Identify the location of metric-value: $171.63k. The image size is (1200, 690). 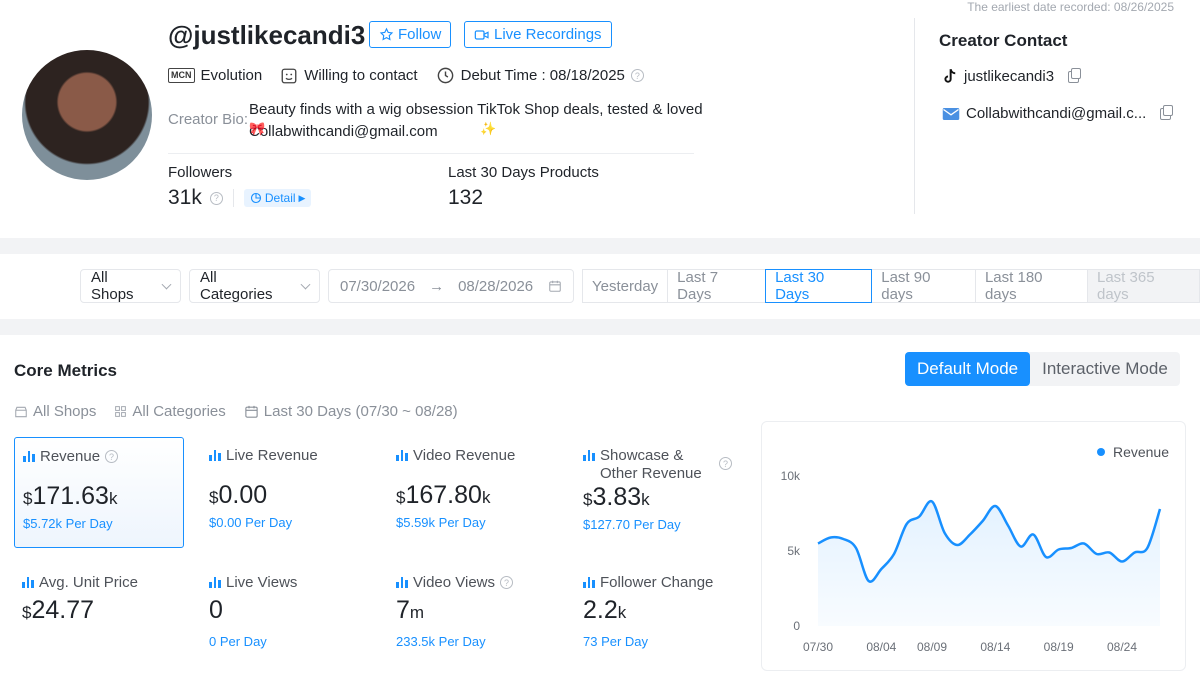
(99, 496).